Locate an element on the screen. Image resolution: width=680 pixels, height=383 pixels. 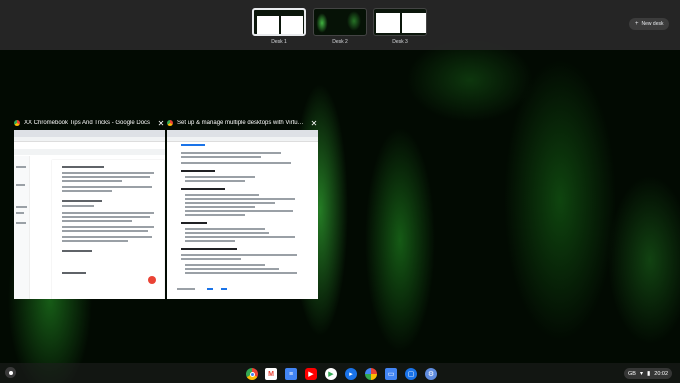
desk-3: Desk 3 is located at coordinates (400, 26).